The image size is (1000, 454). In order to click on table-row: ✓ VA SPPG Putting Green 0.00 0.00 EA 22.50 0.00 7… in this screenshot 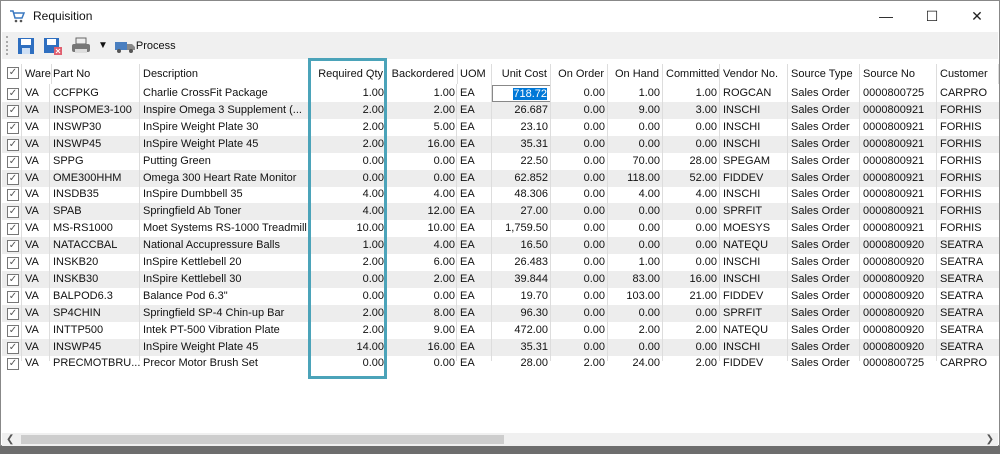, I will do `click(500, 161)`.